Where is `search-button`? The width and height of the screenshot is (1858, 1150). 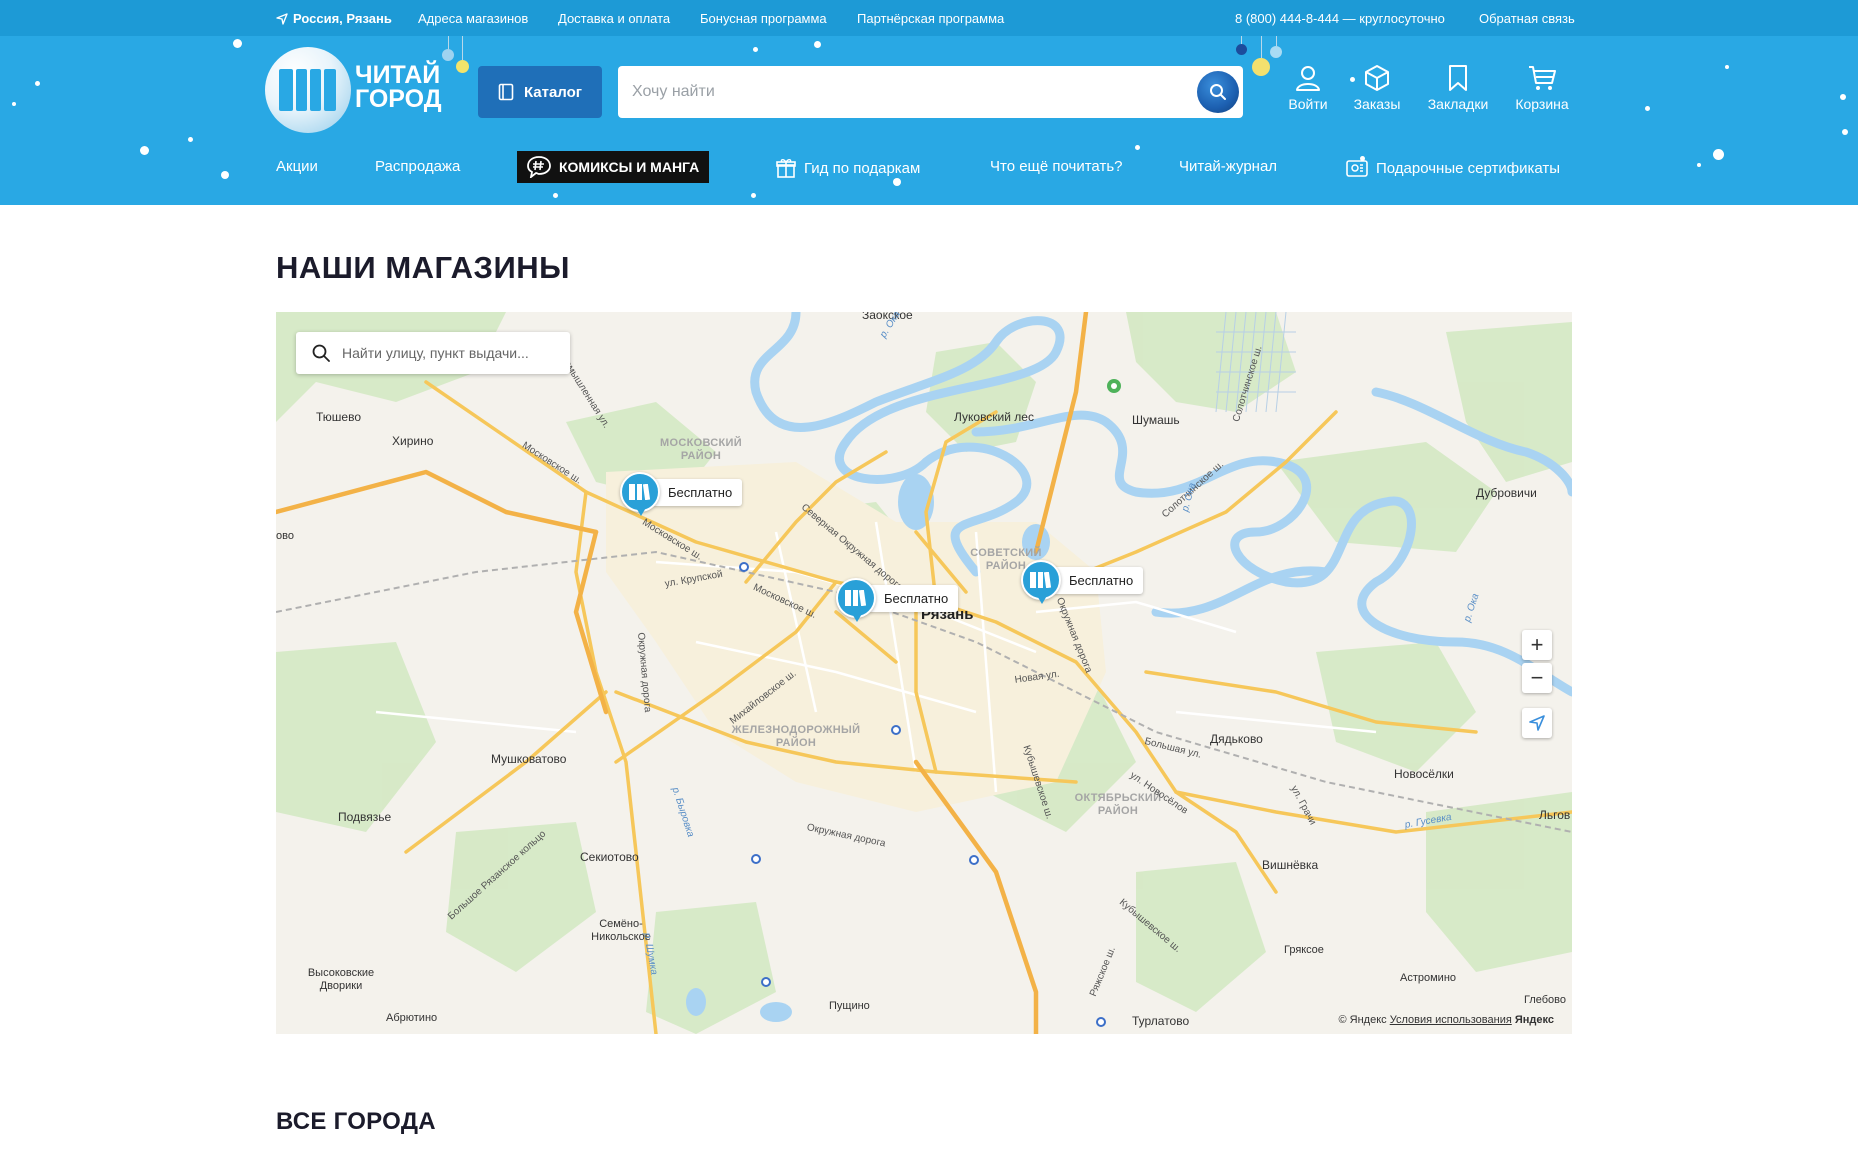 search-button is located at coordinates (1218, 92).